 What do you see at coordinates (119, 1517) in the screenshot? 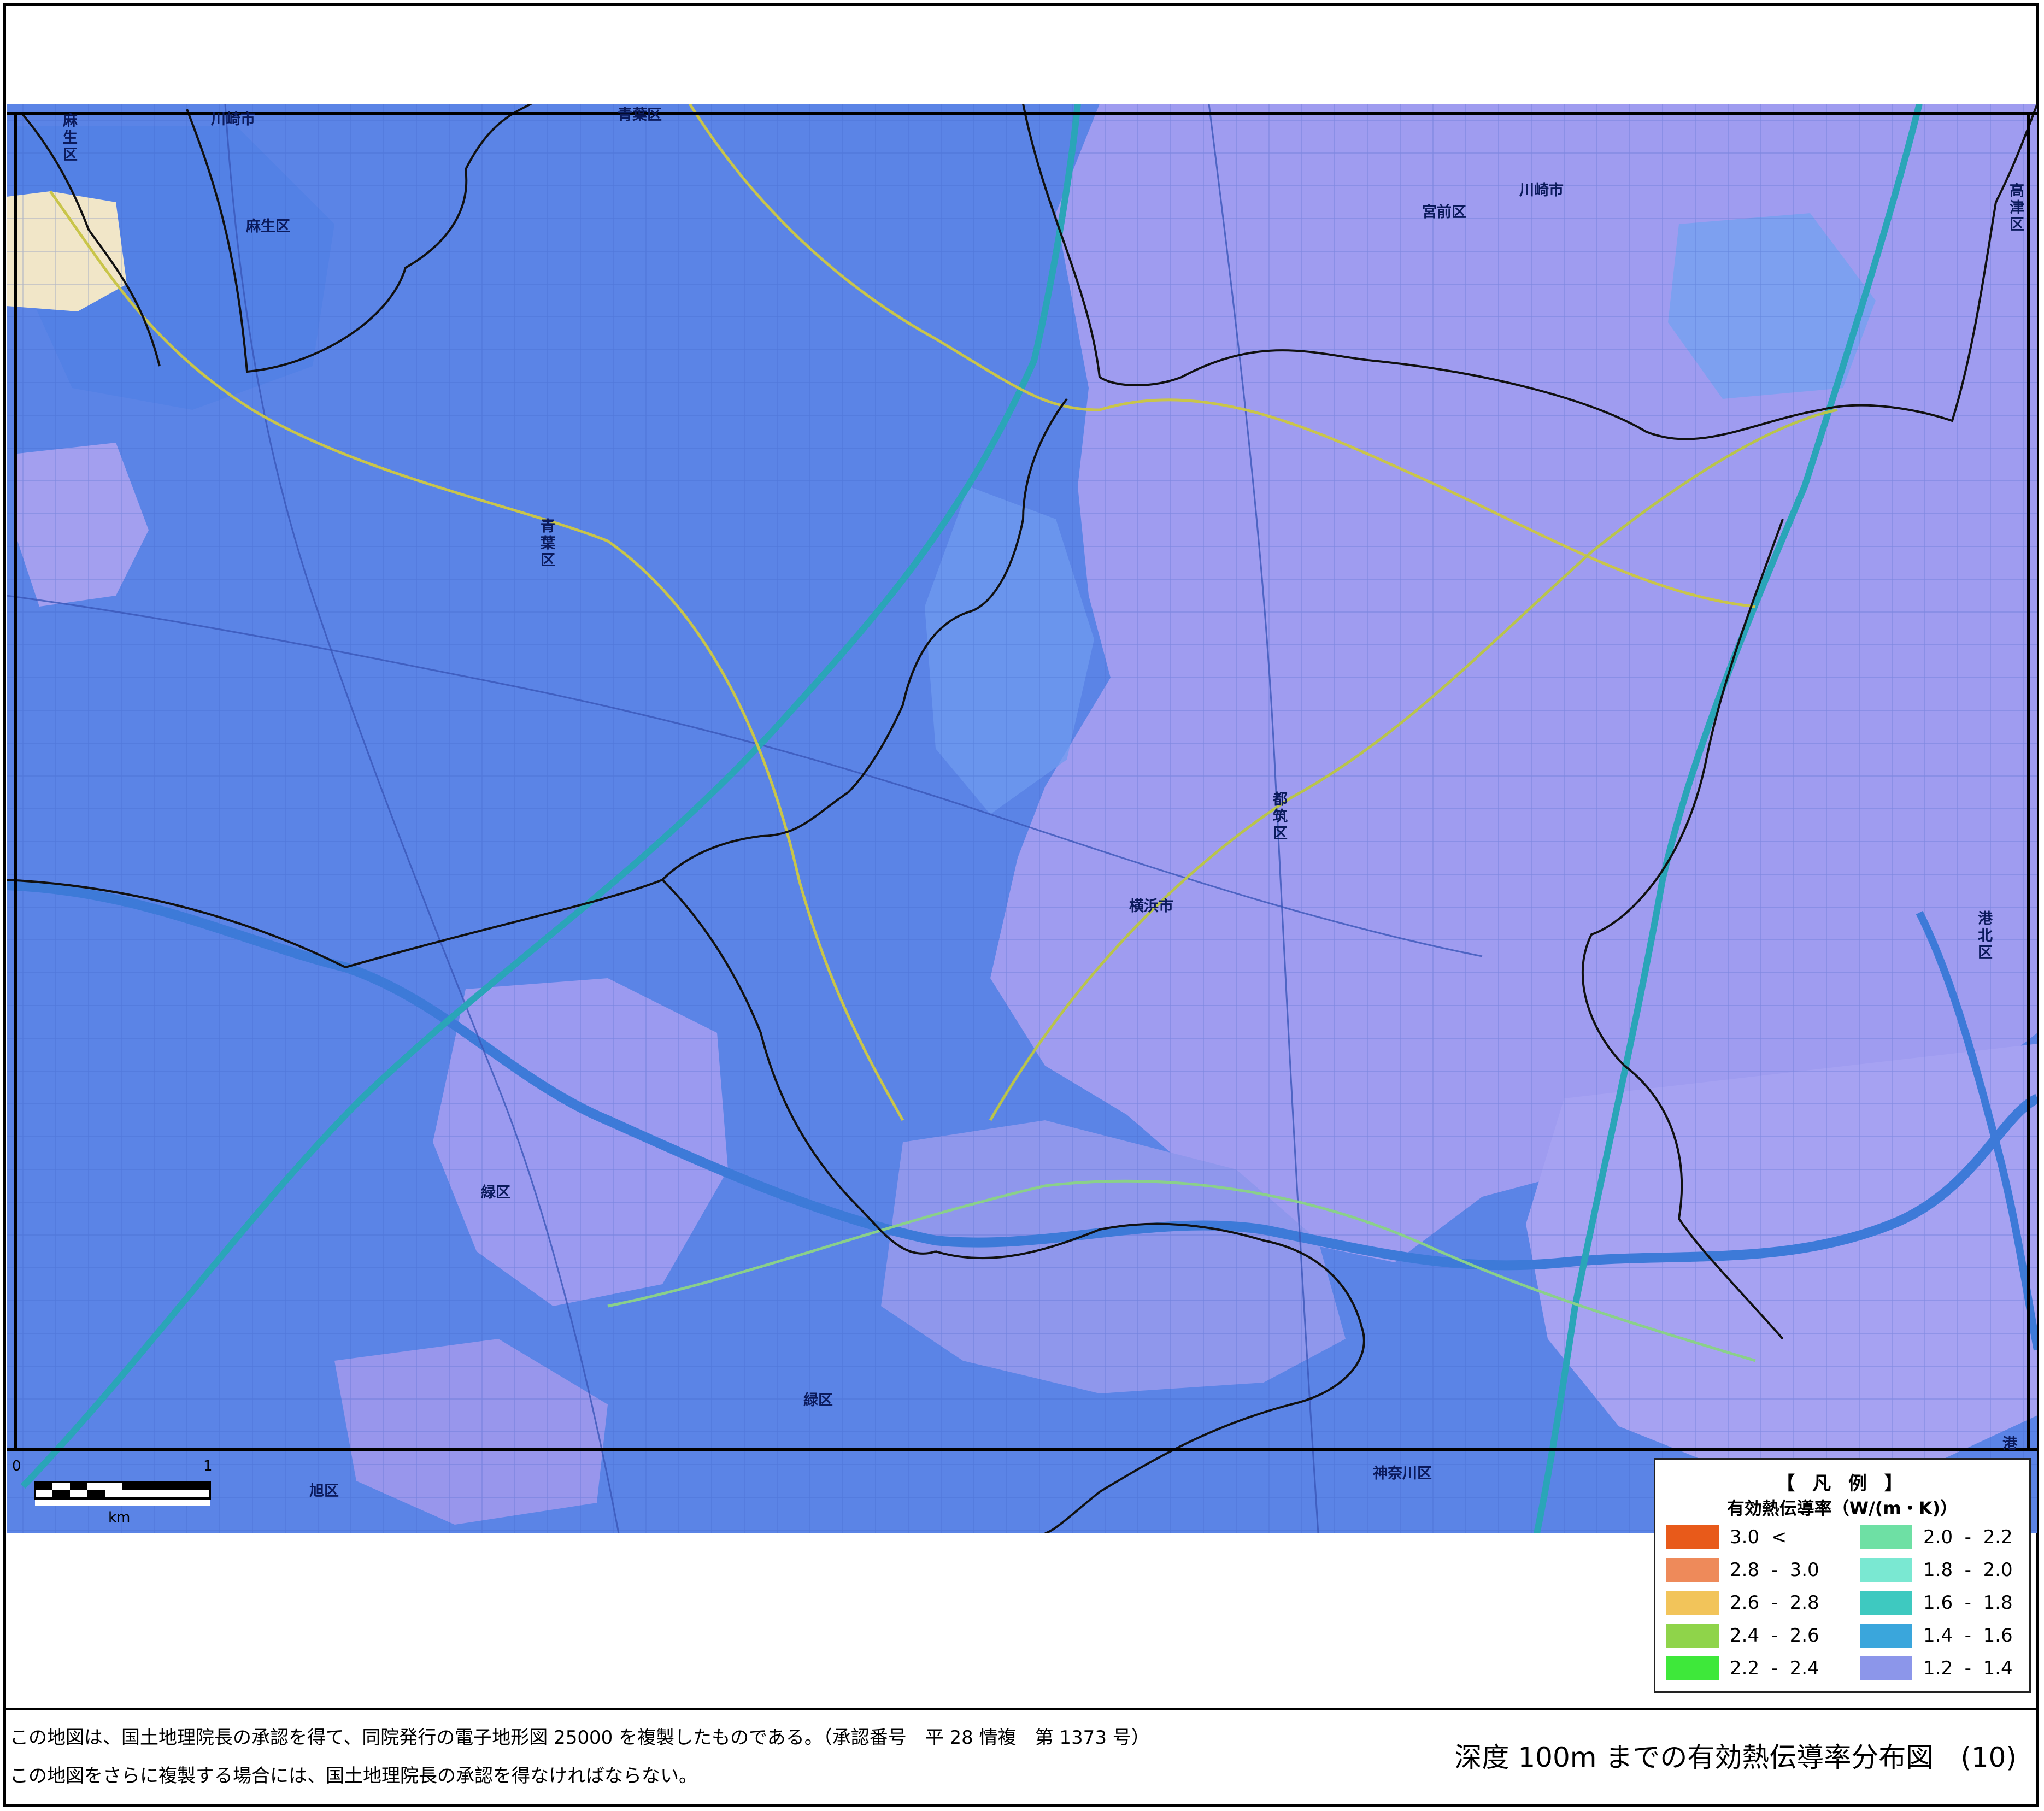
I see `scale-unit: km` at bounding box center [119, 1517].